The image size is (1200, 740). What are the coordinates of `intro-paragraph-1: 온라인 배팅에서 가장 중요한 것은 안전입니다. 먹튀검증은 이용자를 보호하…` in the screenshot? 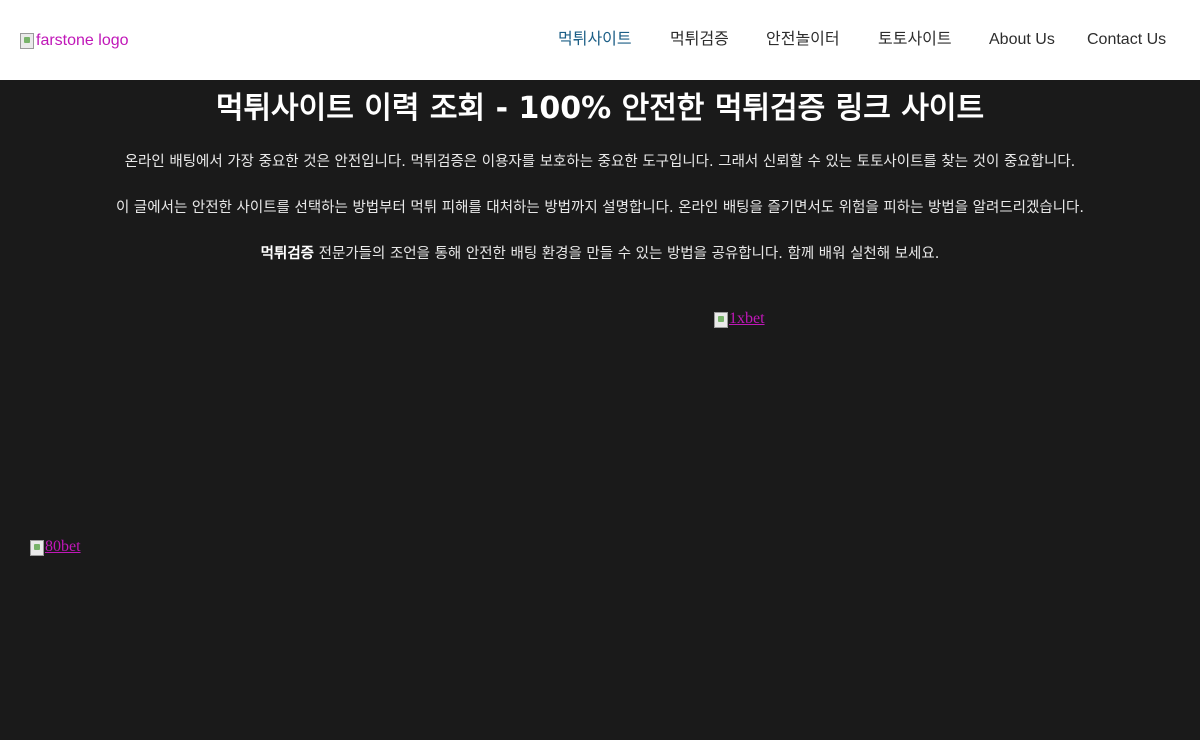 It's located at (600, 162).